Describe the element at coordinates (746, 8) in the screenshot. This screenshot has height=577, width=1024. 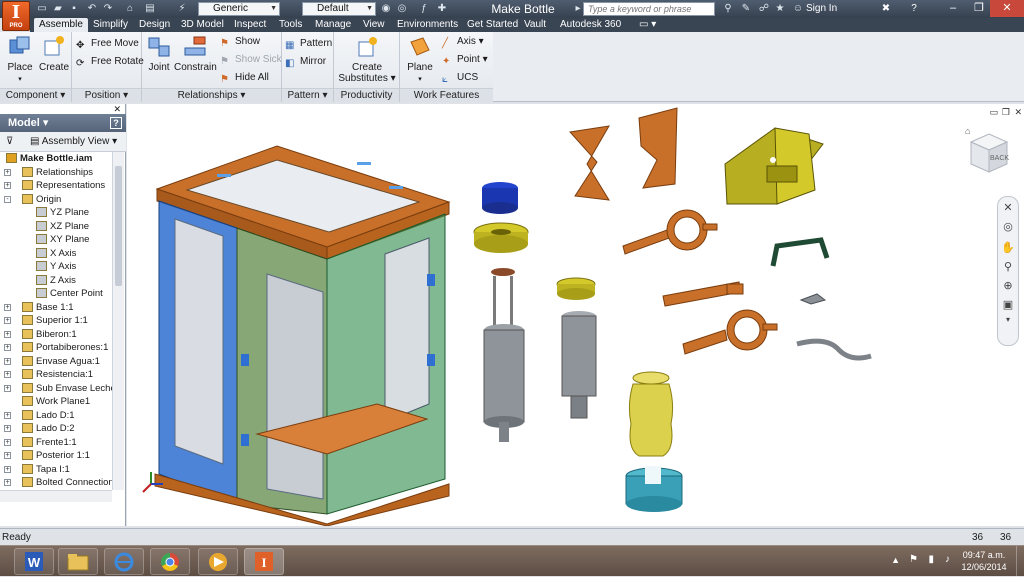
I see `wrench-icon: ✎` at that location.